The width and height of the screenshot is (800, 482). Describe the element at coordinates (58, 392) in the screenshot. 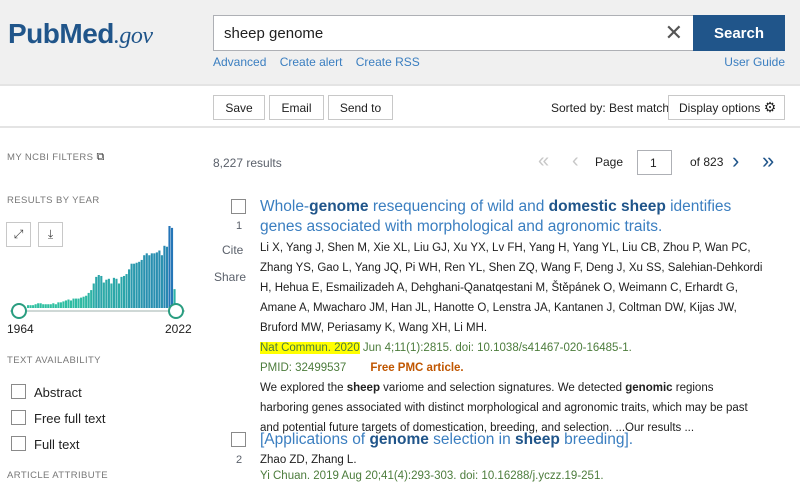

I see `abstract-label: Abstract` at that location.